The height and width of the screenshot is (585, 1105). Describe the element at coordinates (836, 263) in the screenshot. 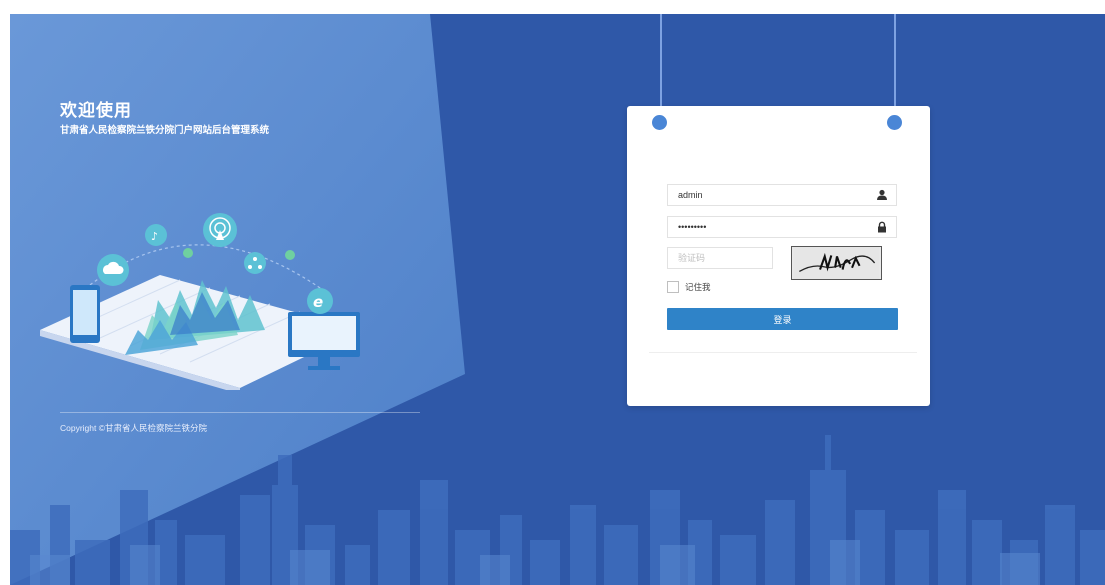

I see `captcha-image` at that location.